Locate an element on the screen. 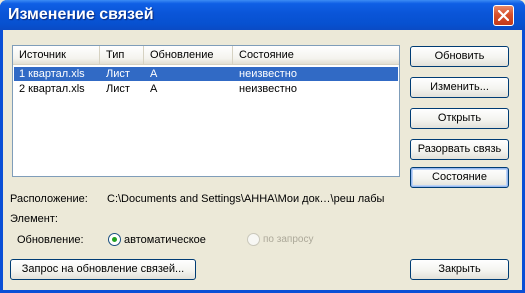 This screenshot has height=293, width=525. close-button: Закрыть is located at coordinates (459, 269).